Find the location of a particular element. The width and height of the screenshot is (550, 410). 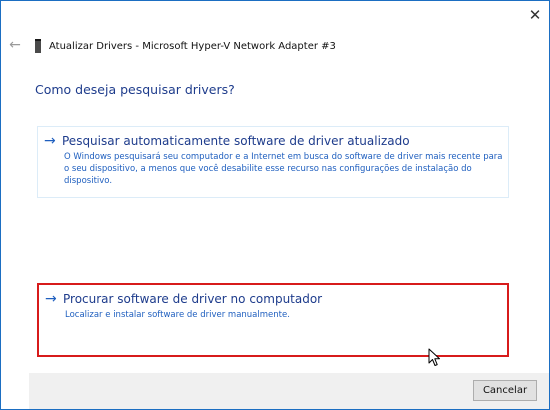

back-button: ← is located at coordinates (15, 45).